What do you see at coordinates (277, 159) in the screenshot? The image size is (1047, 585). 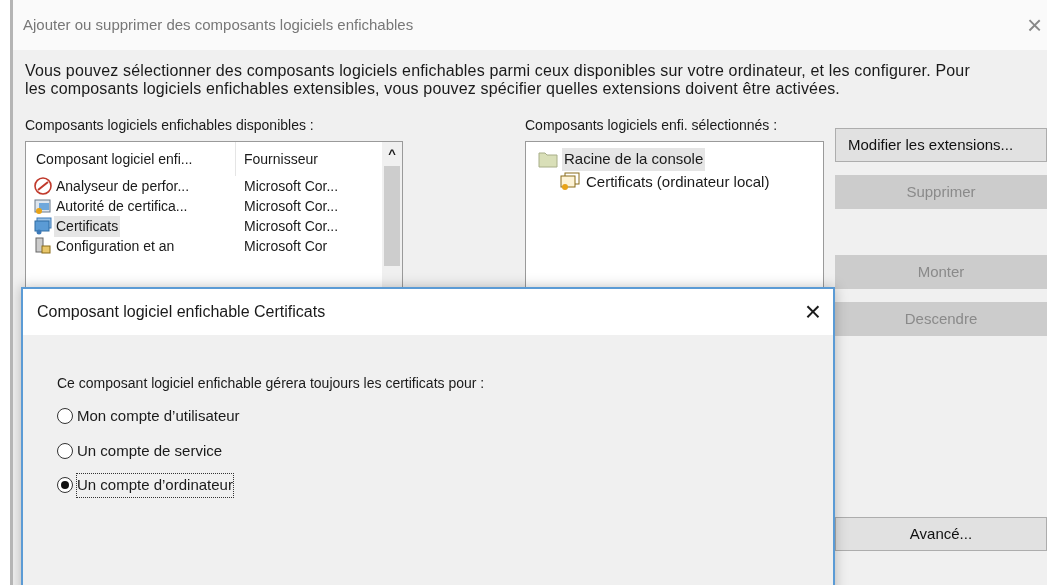 I see `column-header: Fournisseur` at bounding box center [277, 159].